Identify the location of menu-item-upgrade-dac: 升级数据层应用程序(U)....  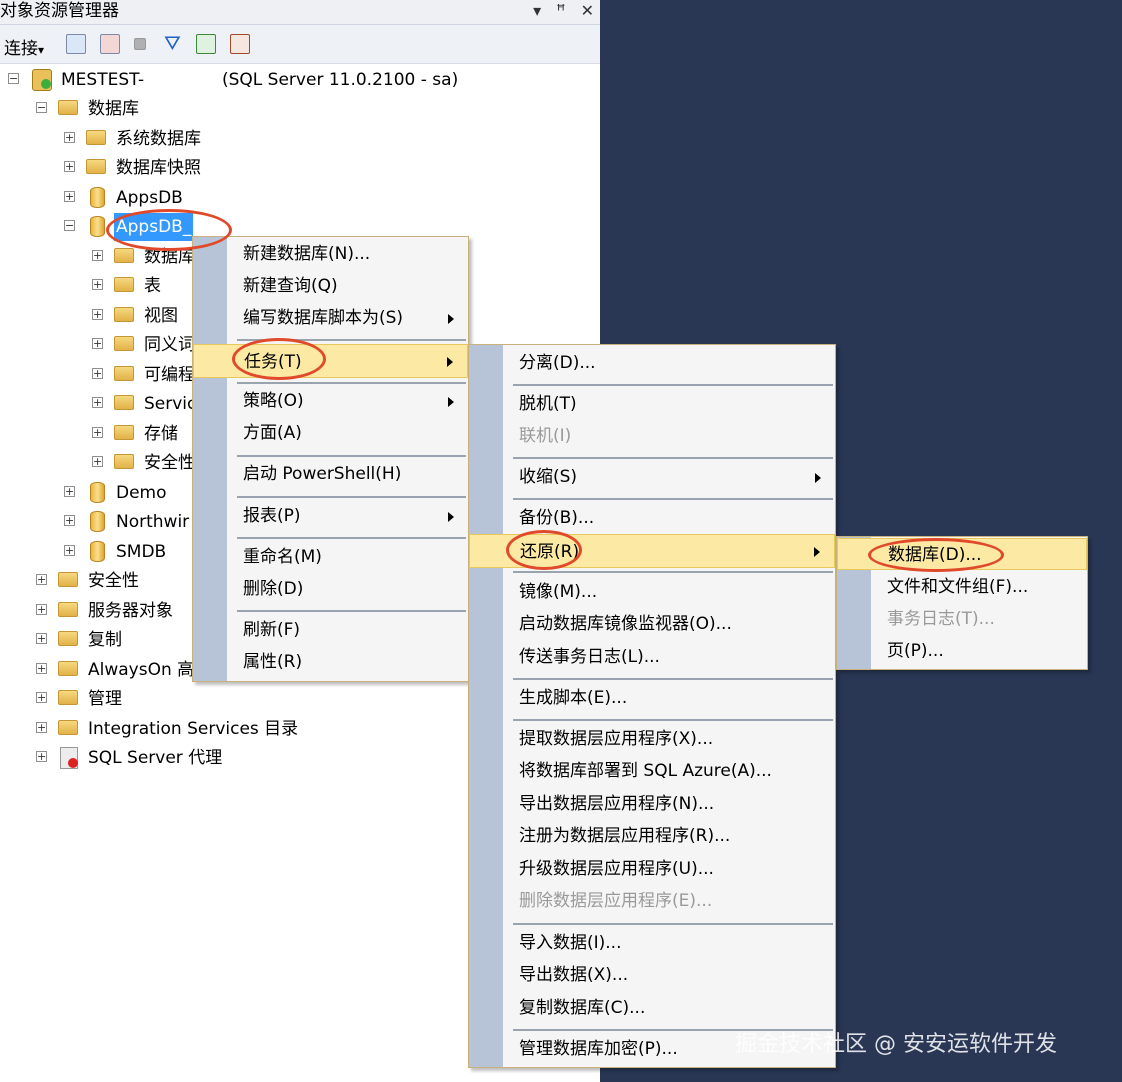
(652, 869).